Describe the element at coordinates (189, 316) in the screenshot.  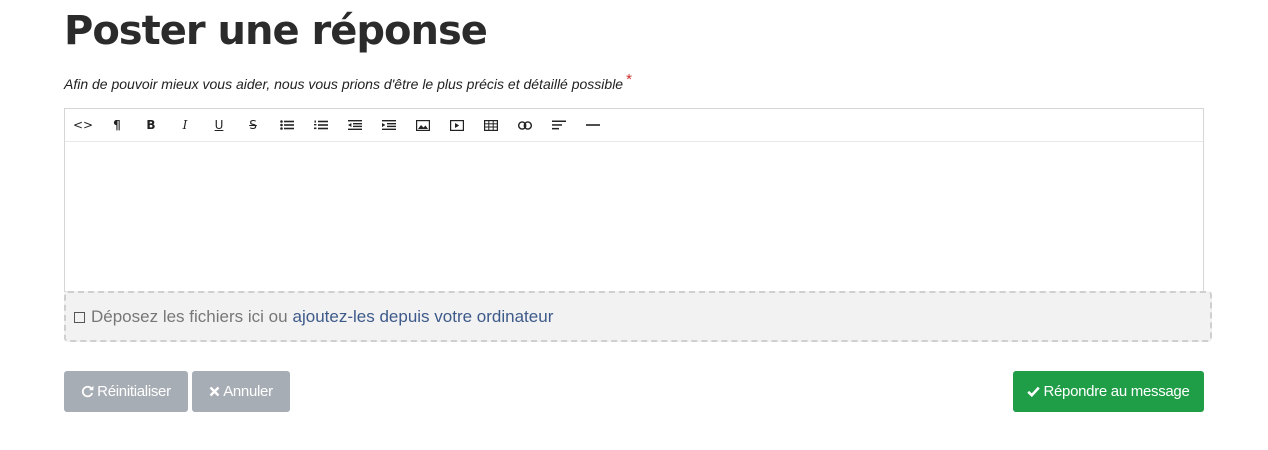
I see `dropzone-text: Déposez les fichiers ici ou` at that location.